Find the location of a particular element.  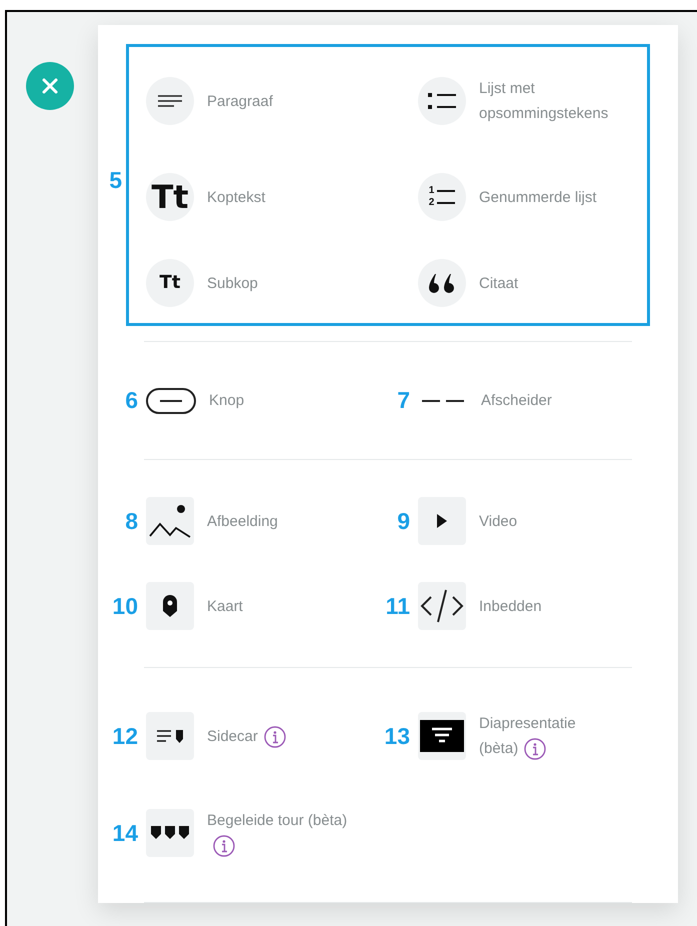

block-type-label: Paragraaf is located at coordinates (240, 101).